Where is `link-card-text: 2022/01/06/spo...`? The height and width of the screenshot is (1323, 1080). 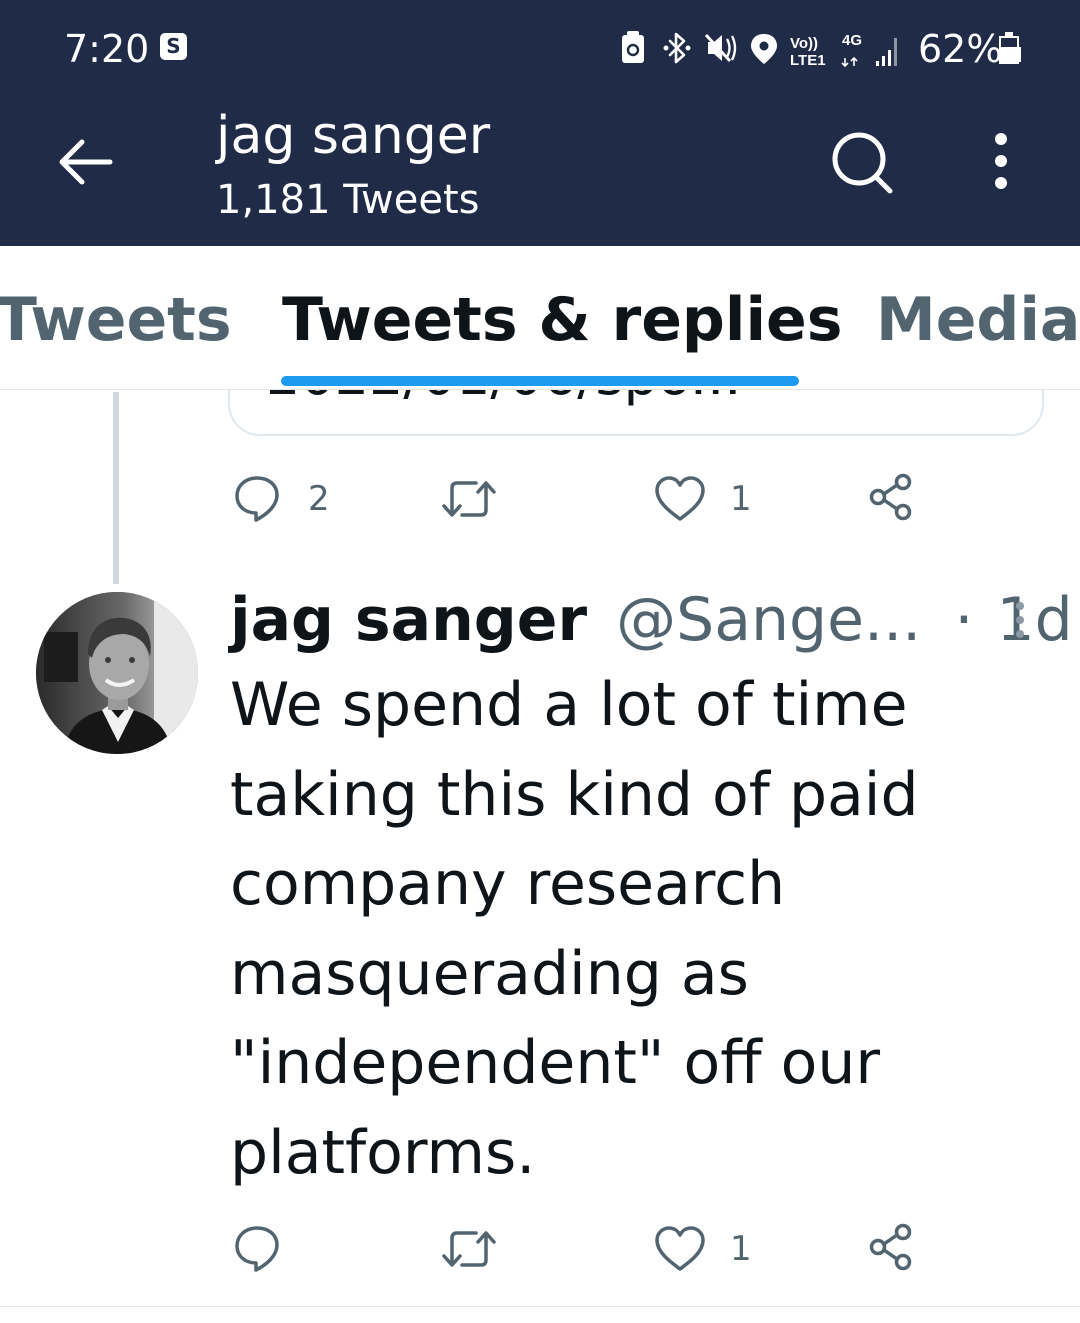 link-card-text: 2022/01/06/spo... is located at coordinates (503, 398).